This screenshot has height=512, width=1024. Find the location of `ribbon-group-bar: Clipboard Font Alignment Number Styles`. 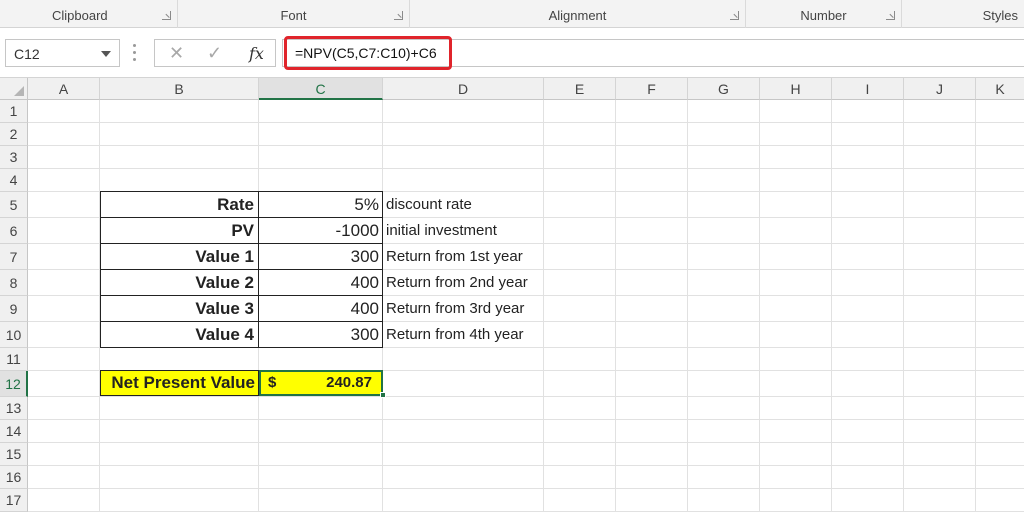

ribbon-group-bar: Clipboard Font Alignment Number Styles is located at coordinates (512, 14).